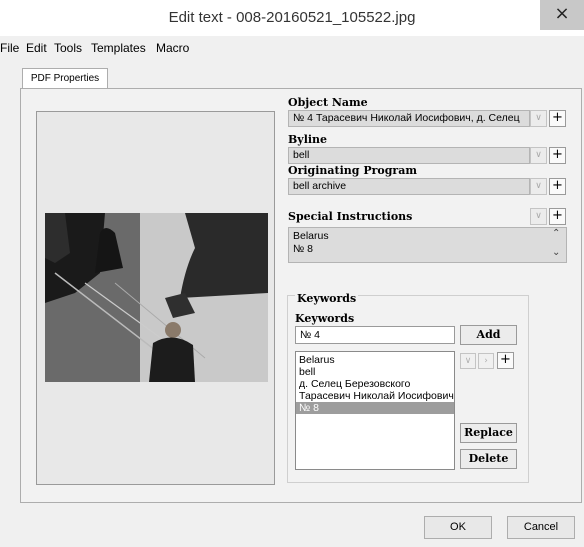  I want to click on special-instructions-label: Special Instructions, so click(350, 216).